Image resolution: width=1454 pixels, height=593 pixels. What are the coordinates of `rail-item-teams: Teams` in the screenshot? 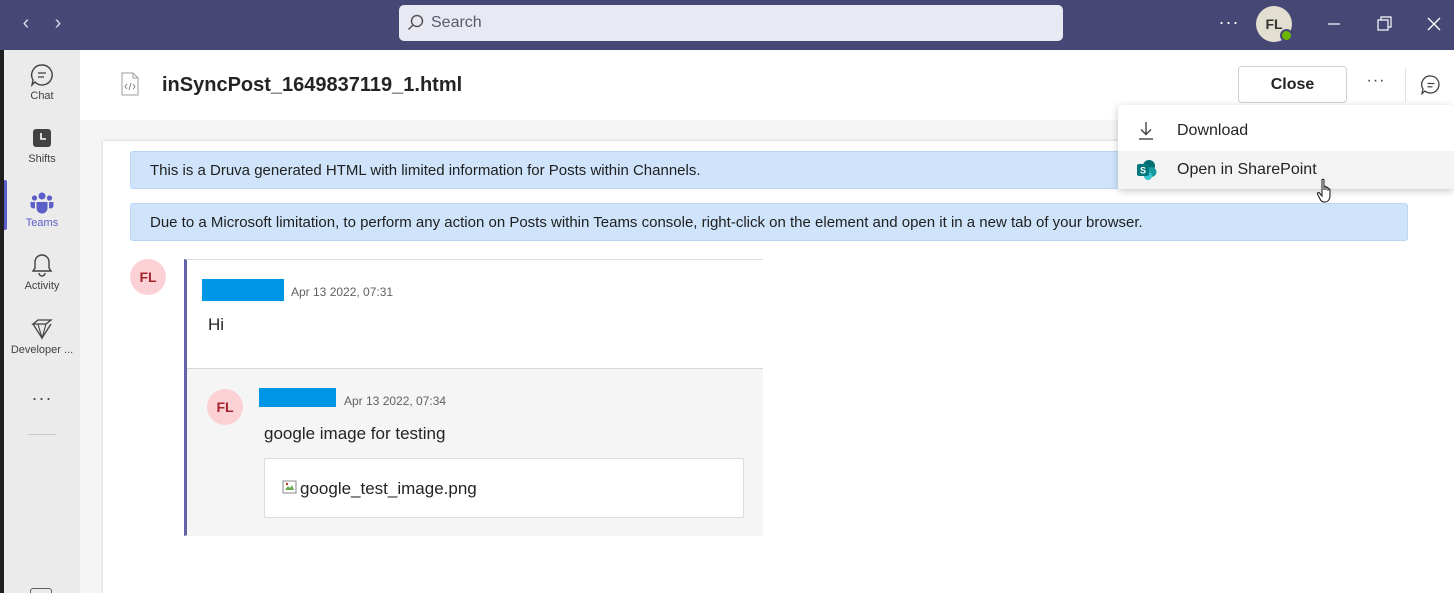 It's located at (42, 217).